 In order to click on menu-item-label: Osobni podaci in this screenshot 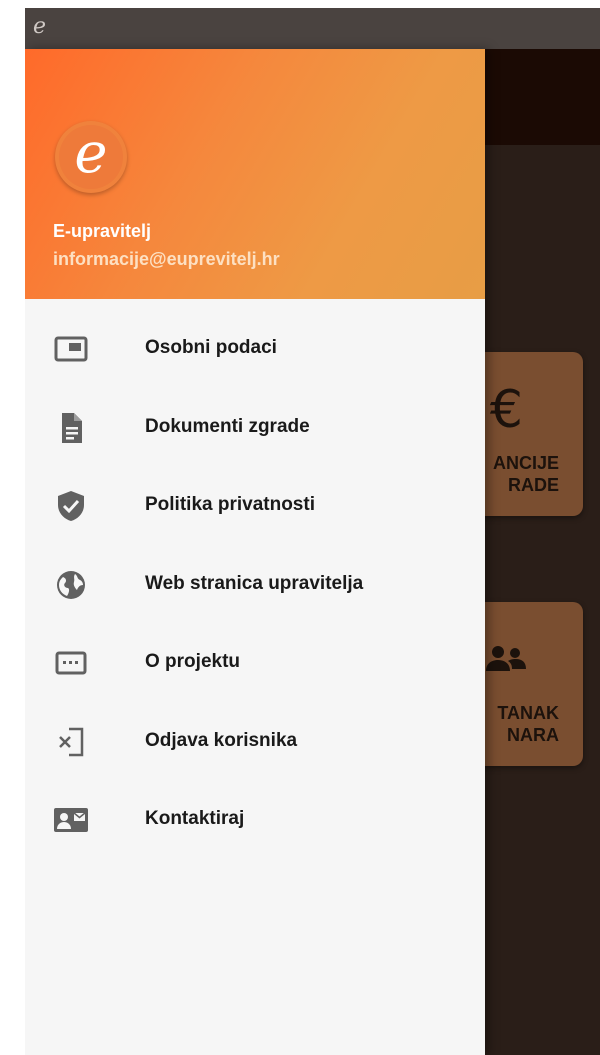, I will do `click(211, 347)`.